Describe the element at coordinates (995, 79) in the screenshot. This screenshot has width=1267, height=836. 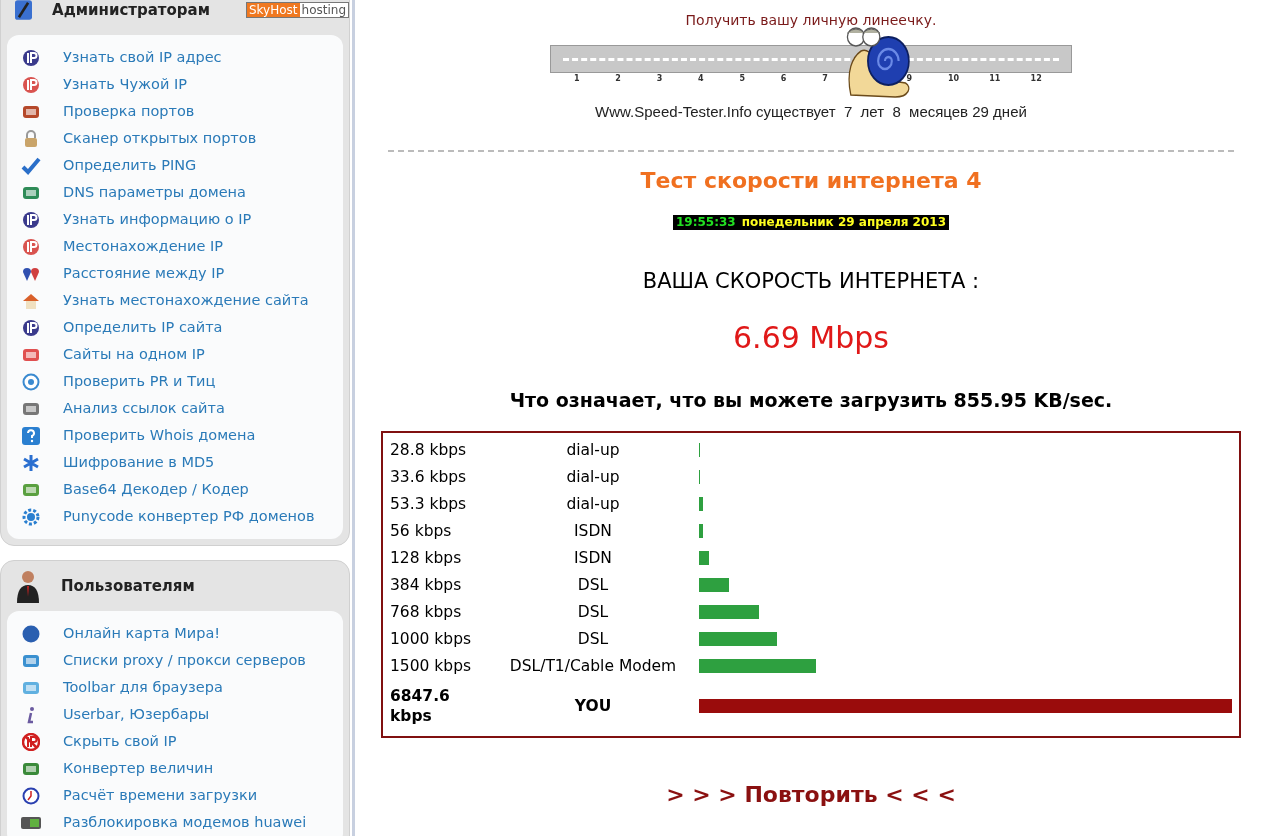
I see `ruler-tick-label: 11` at that location.